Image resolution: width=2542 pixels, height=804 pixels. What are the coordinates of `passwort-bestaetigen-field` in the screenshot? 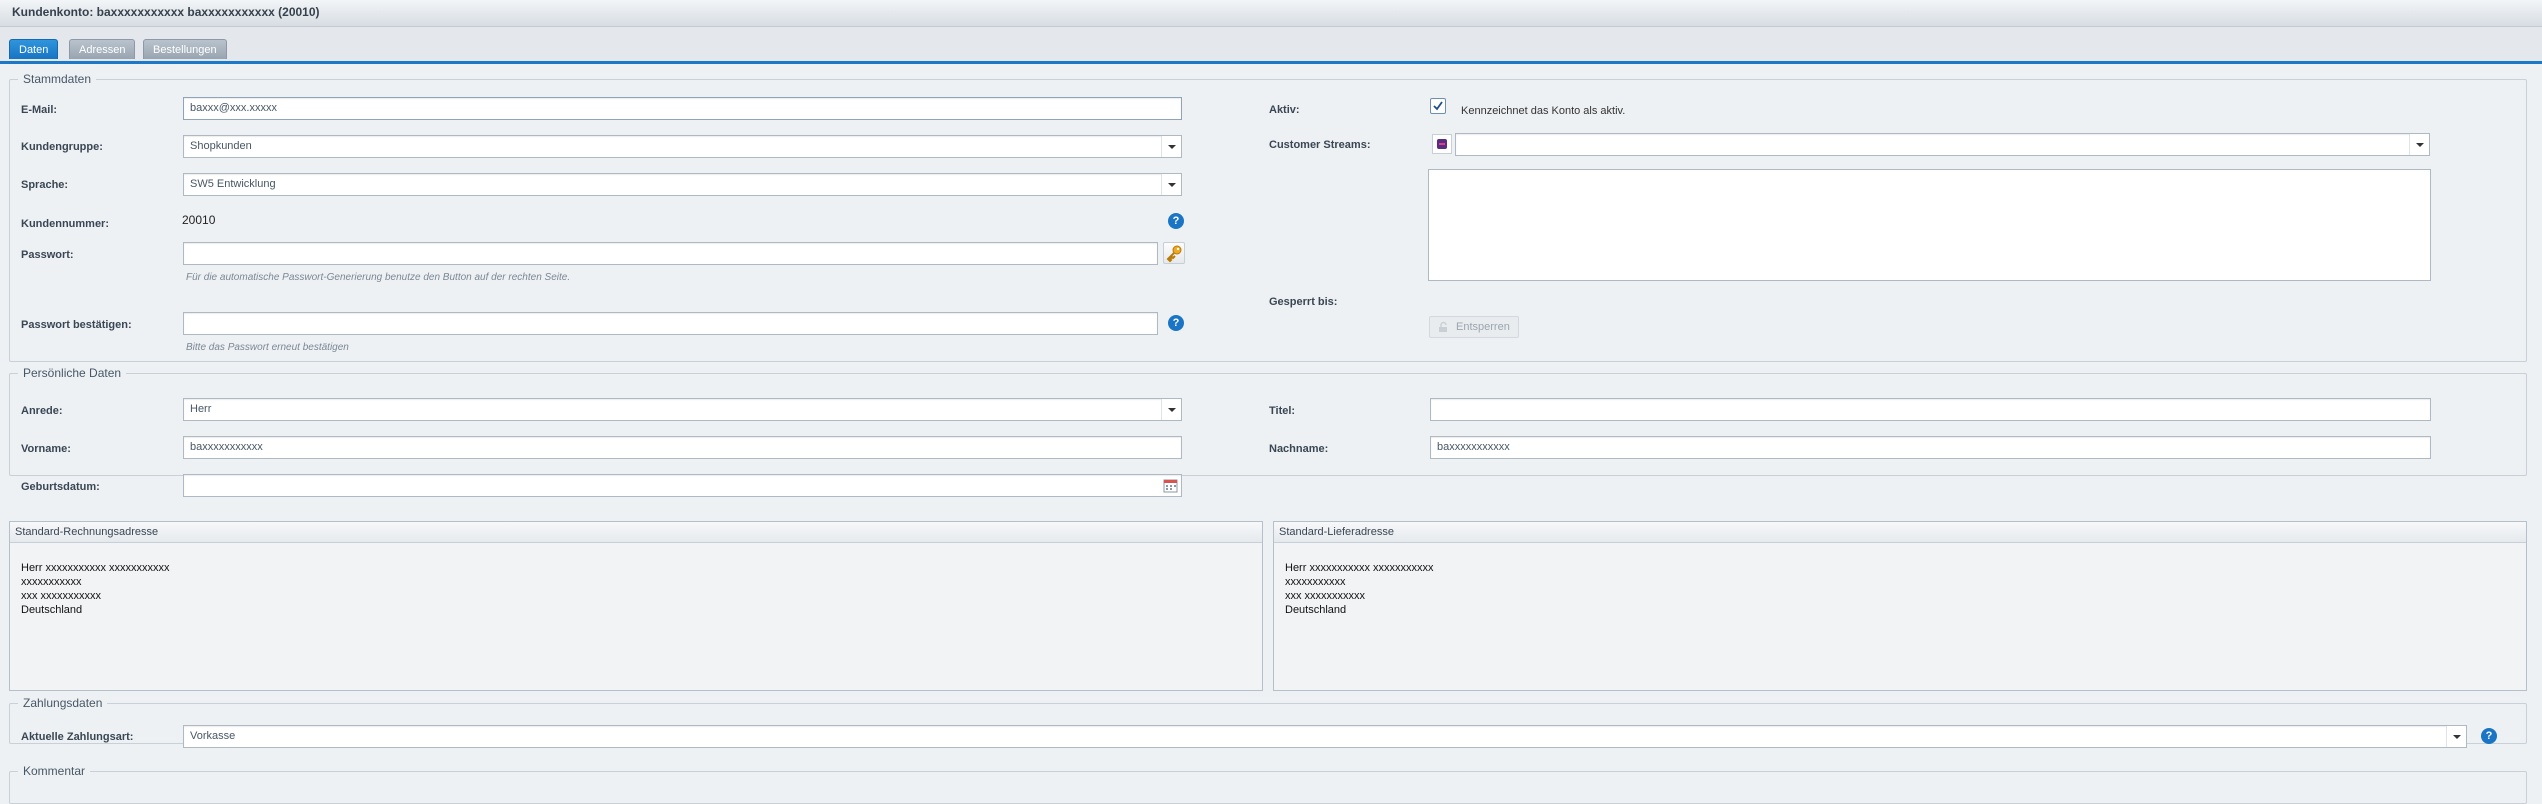 It's located at (670, 323).